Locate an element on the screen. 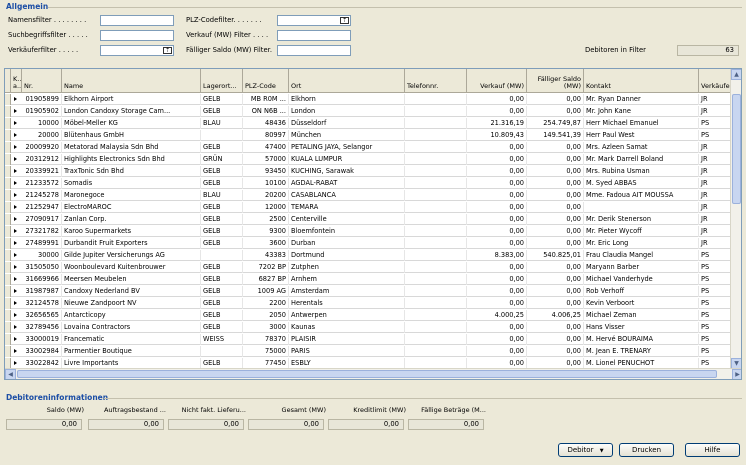 Image resolution: width=746 pixels, height=465 pixels. table-cell: Herentals is located at coordinates (347, 303).